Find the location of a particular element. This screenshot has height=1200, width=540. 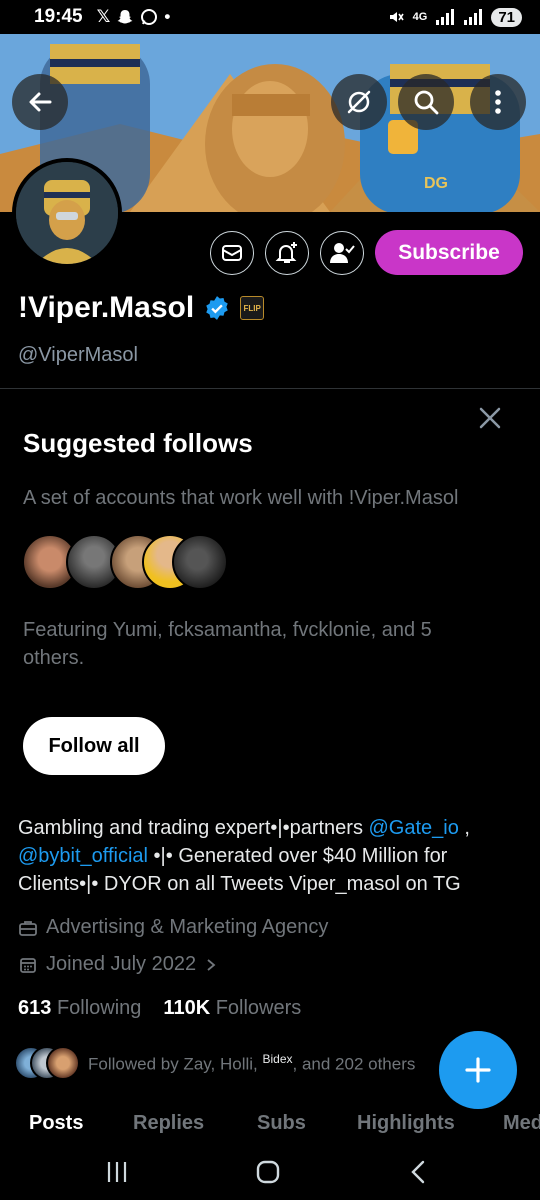

followed-by-avatars is located at coordinates (47, 1063).